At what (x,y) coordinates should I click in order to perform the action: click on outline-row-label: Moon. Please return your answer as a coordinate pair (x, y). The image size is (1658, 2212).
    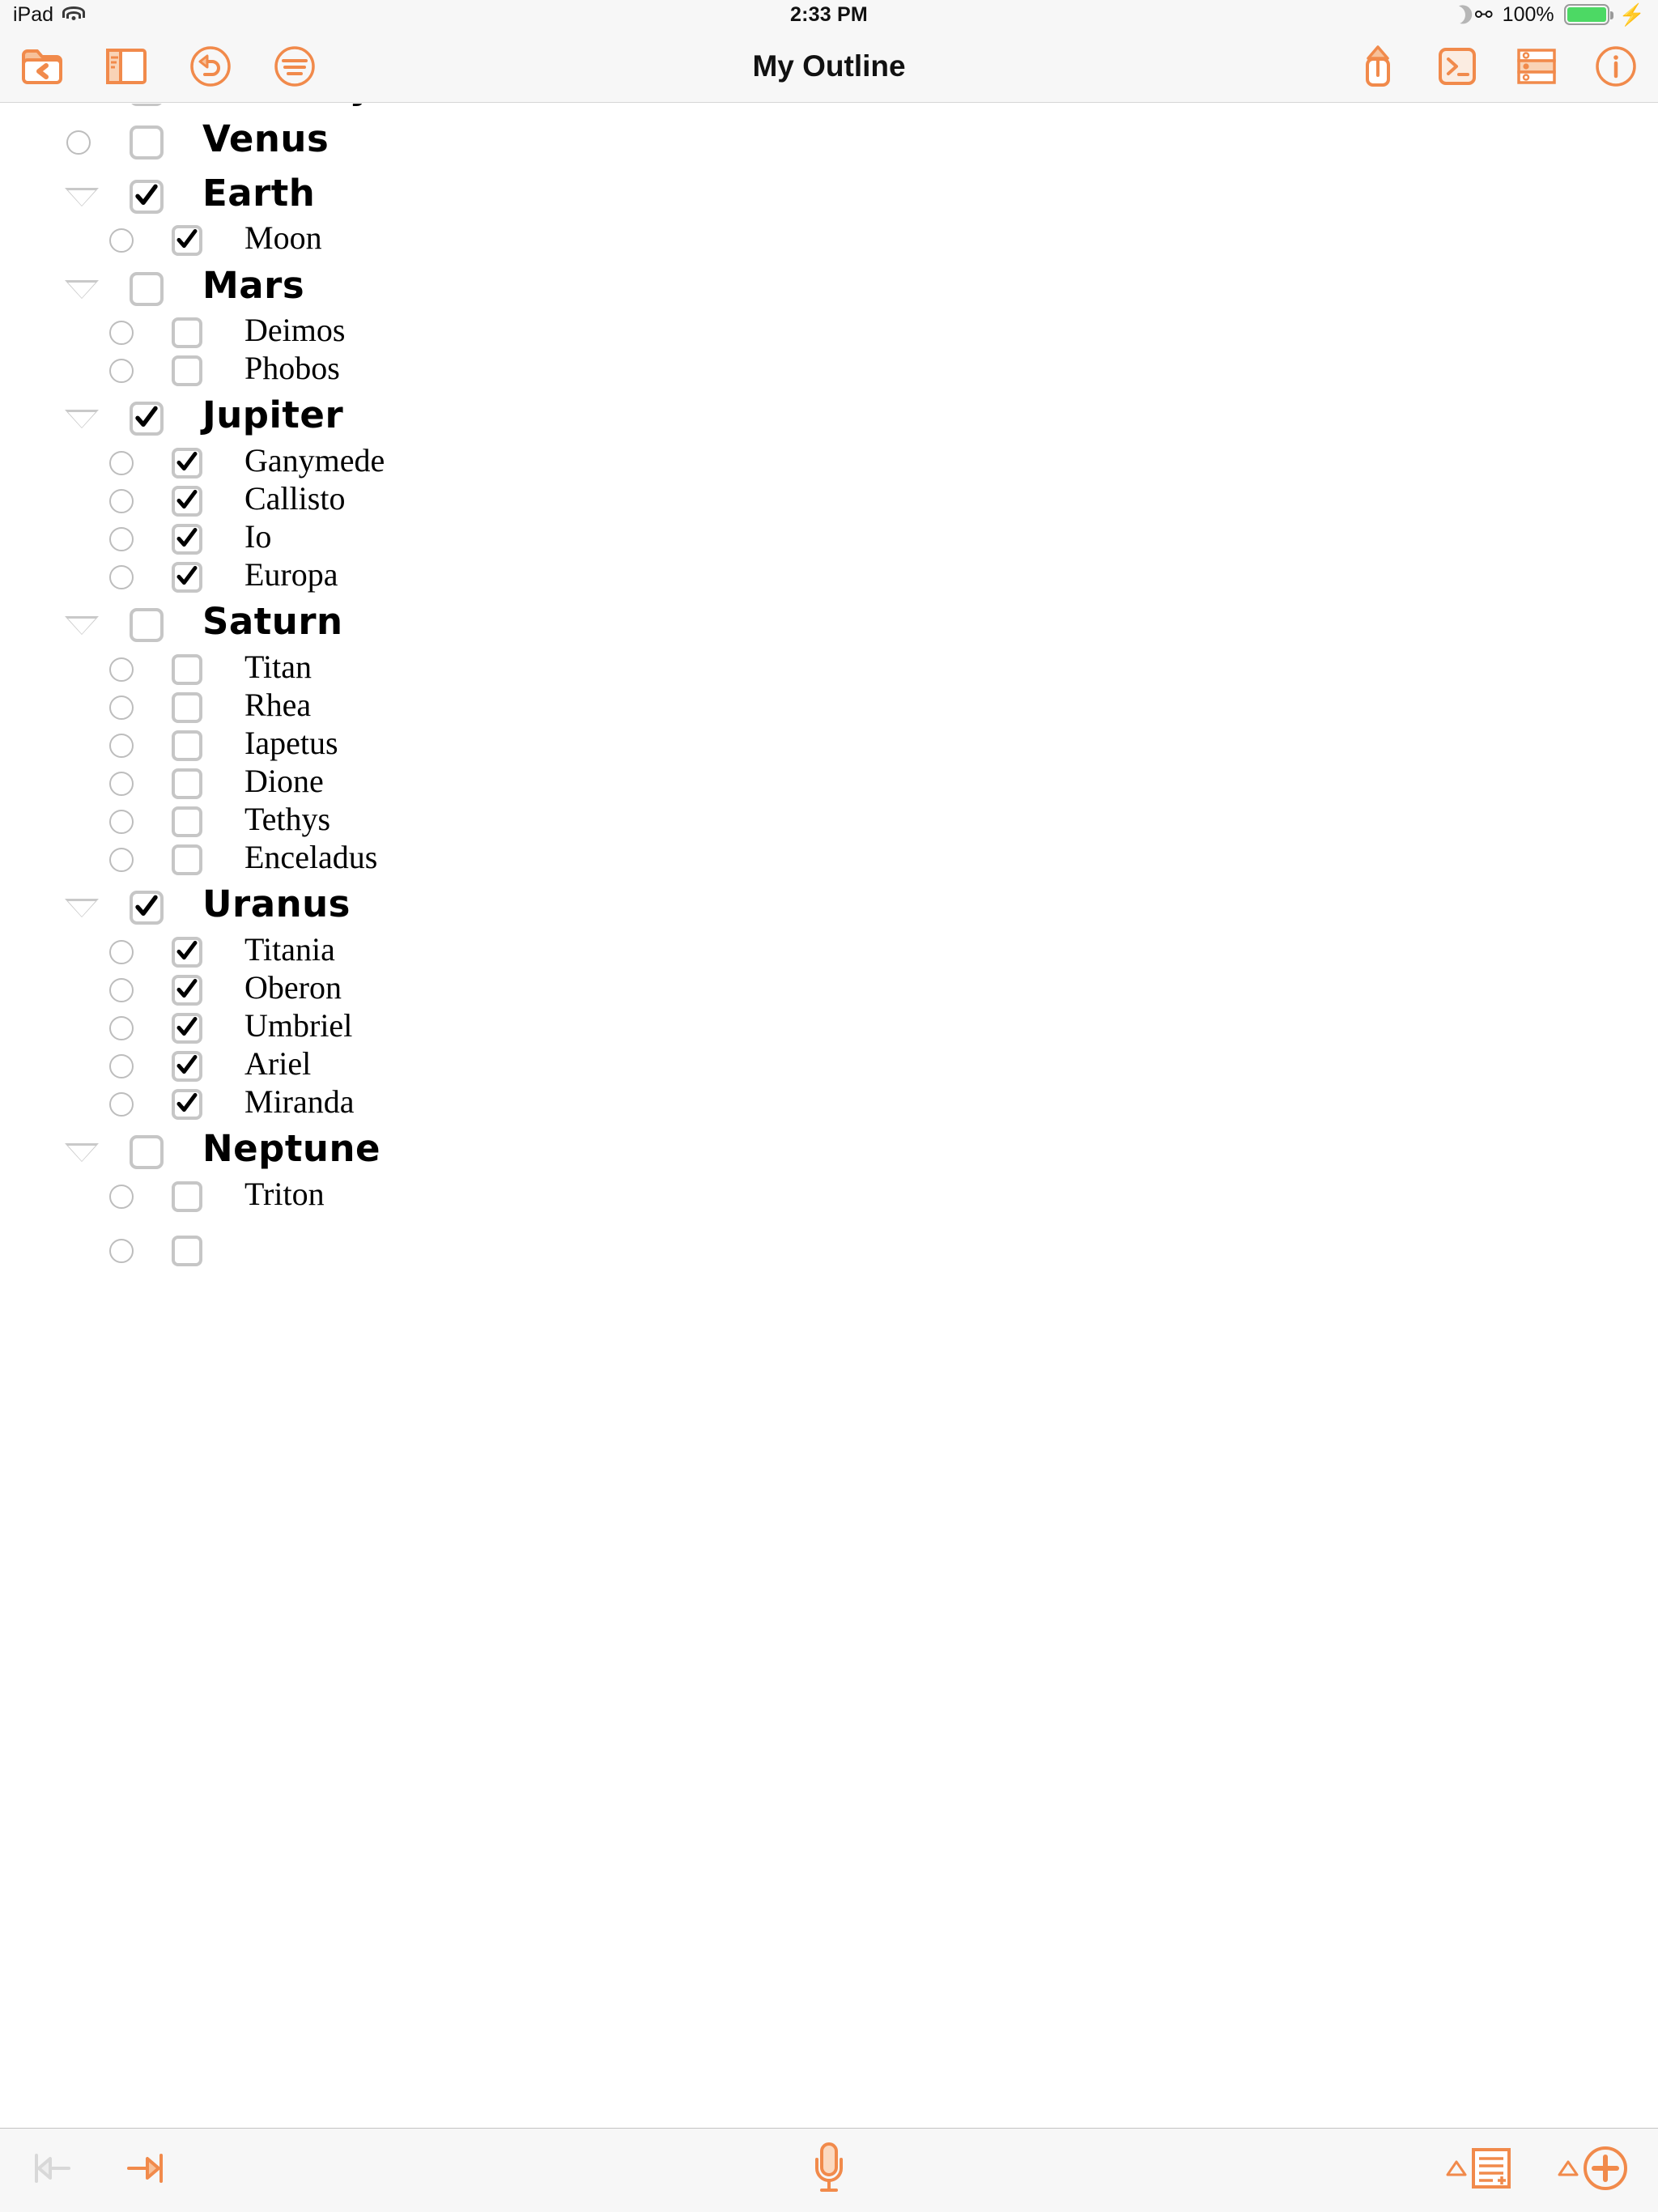
    Looking at the image, I should click on (283, 238).